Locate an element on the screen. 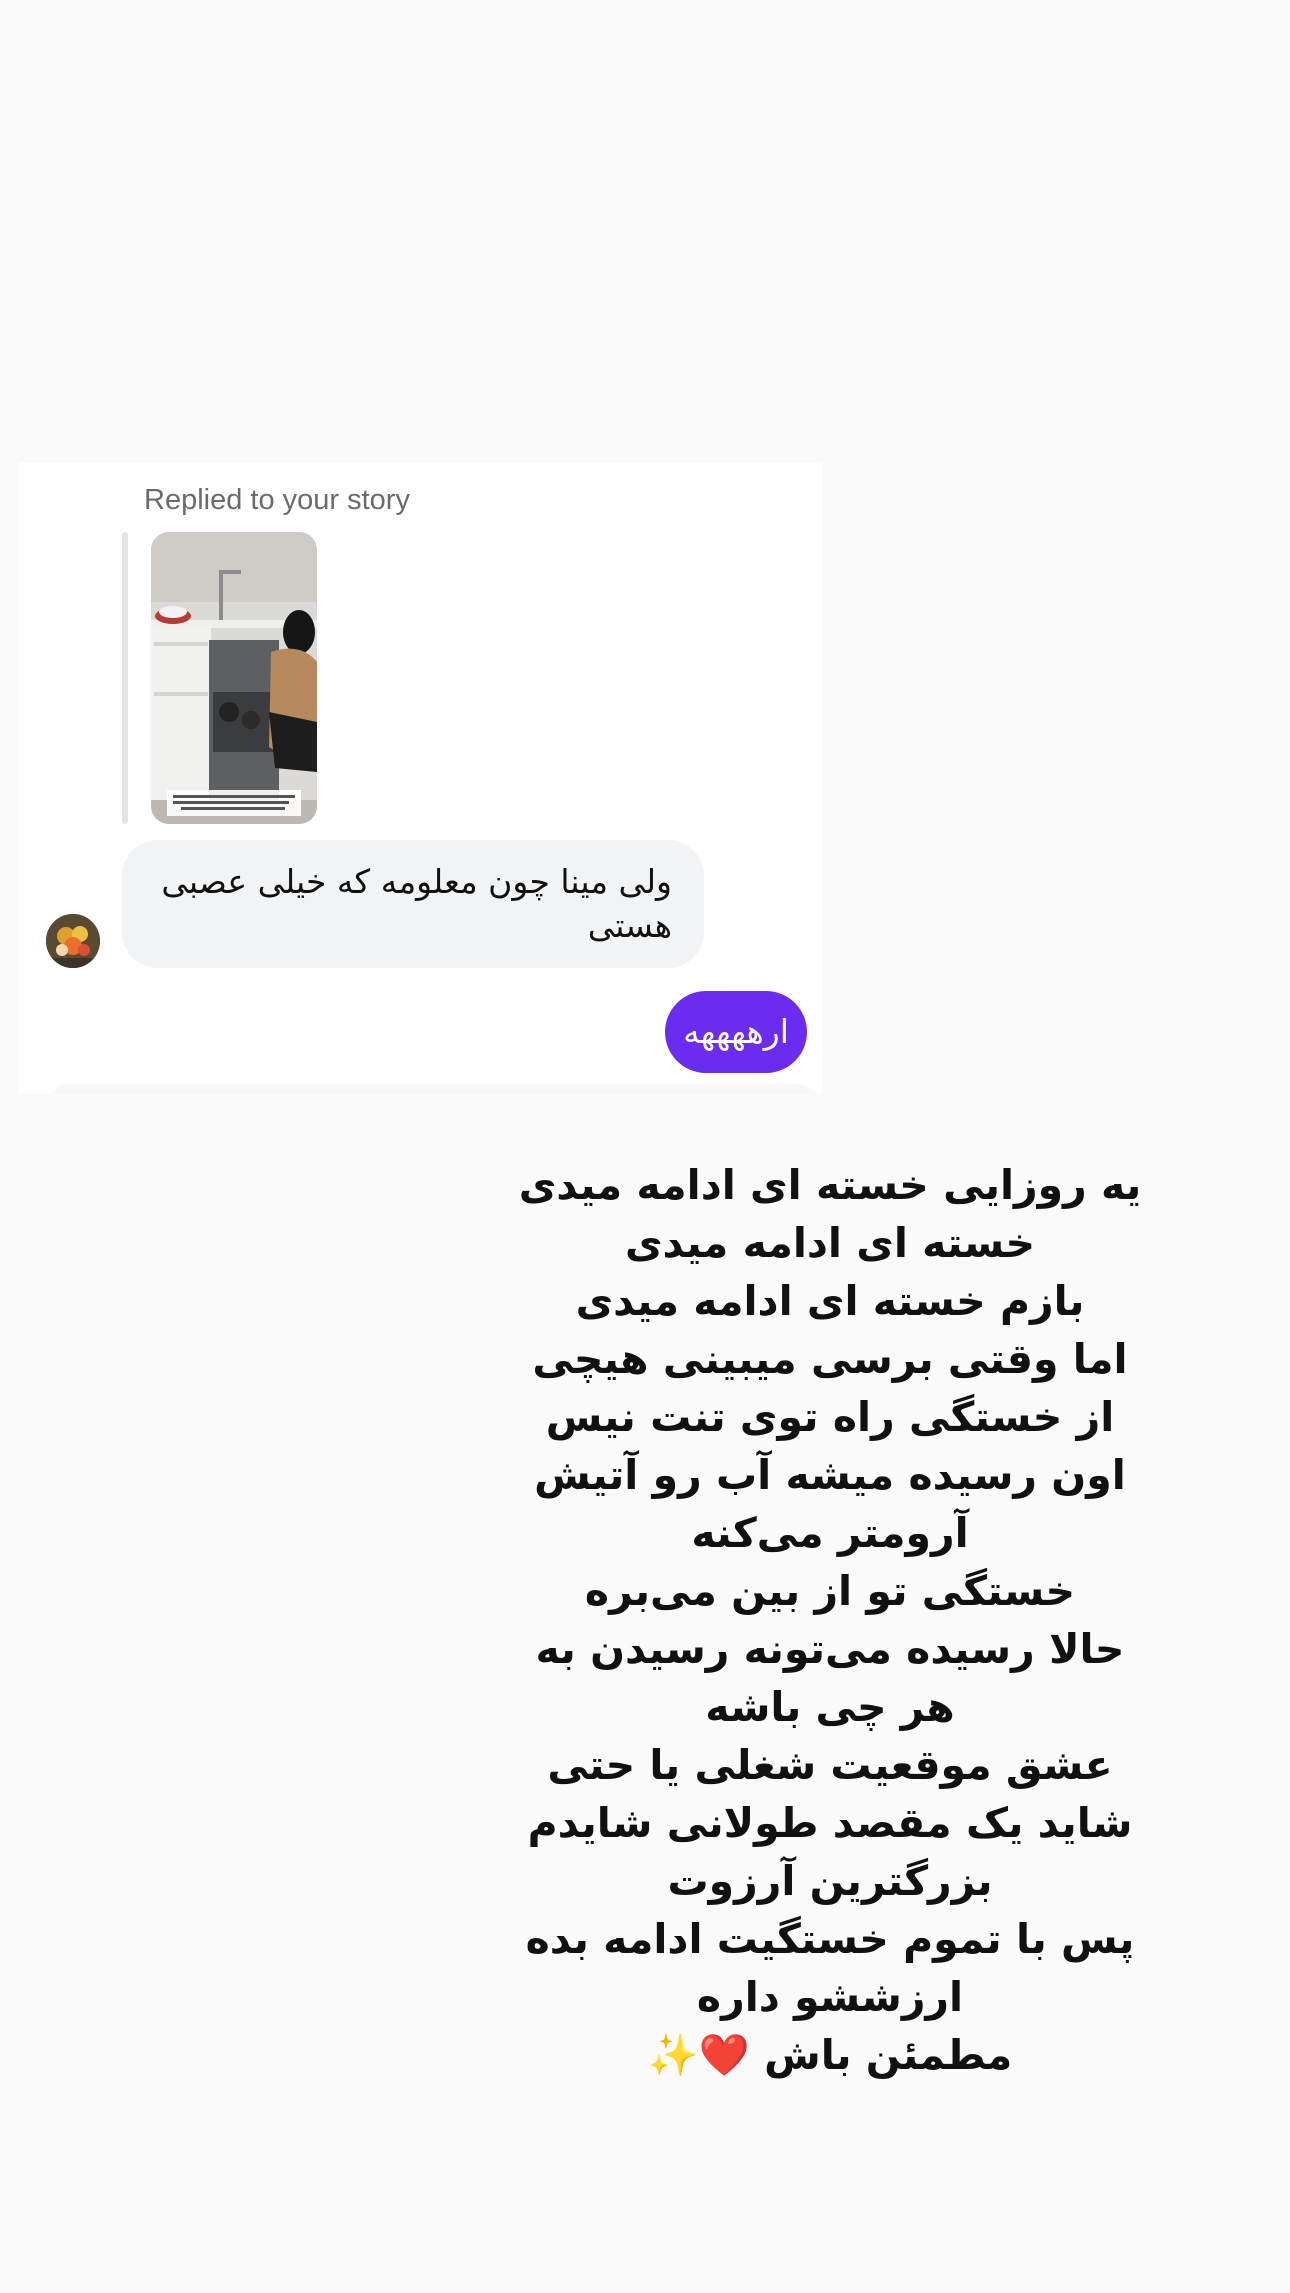 This screenshot has width=1290, height=2293. incoming-message-bubble: ولی مینا چون معلومه که خیلی عصبی هستی is located at coordinates (413, 904).